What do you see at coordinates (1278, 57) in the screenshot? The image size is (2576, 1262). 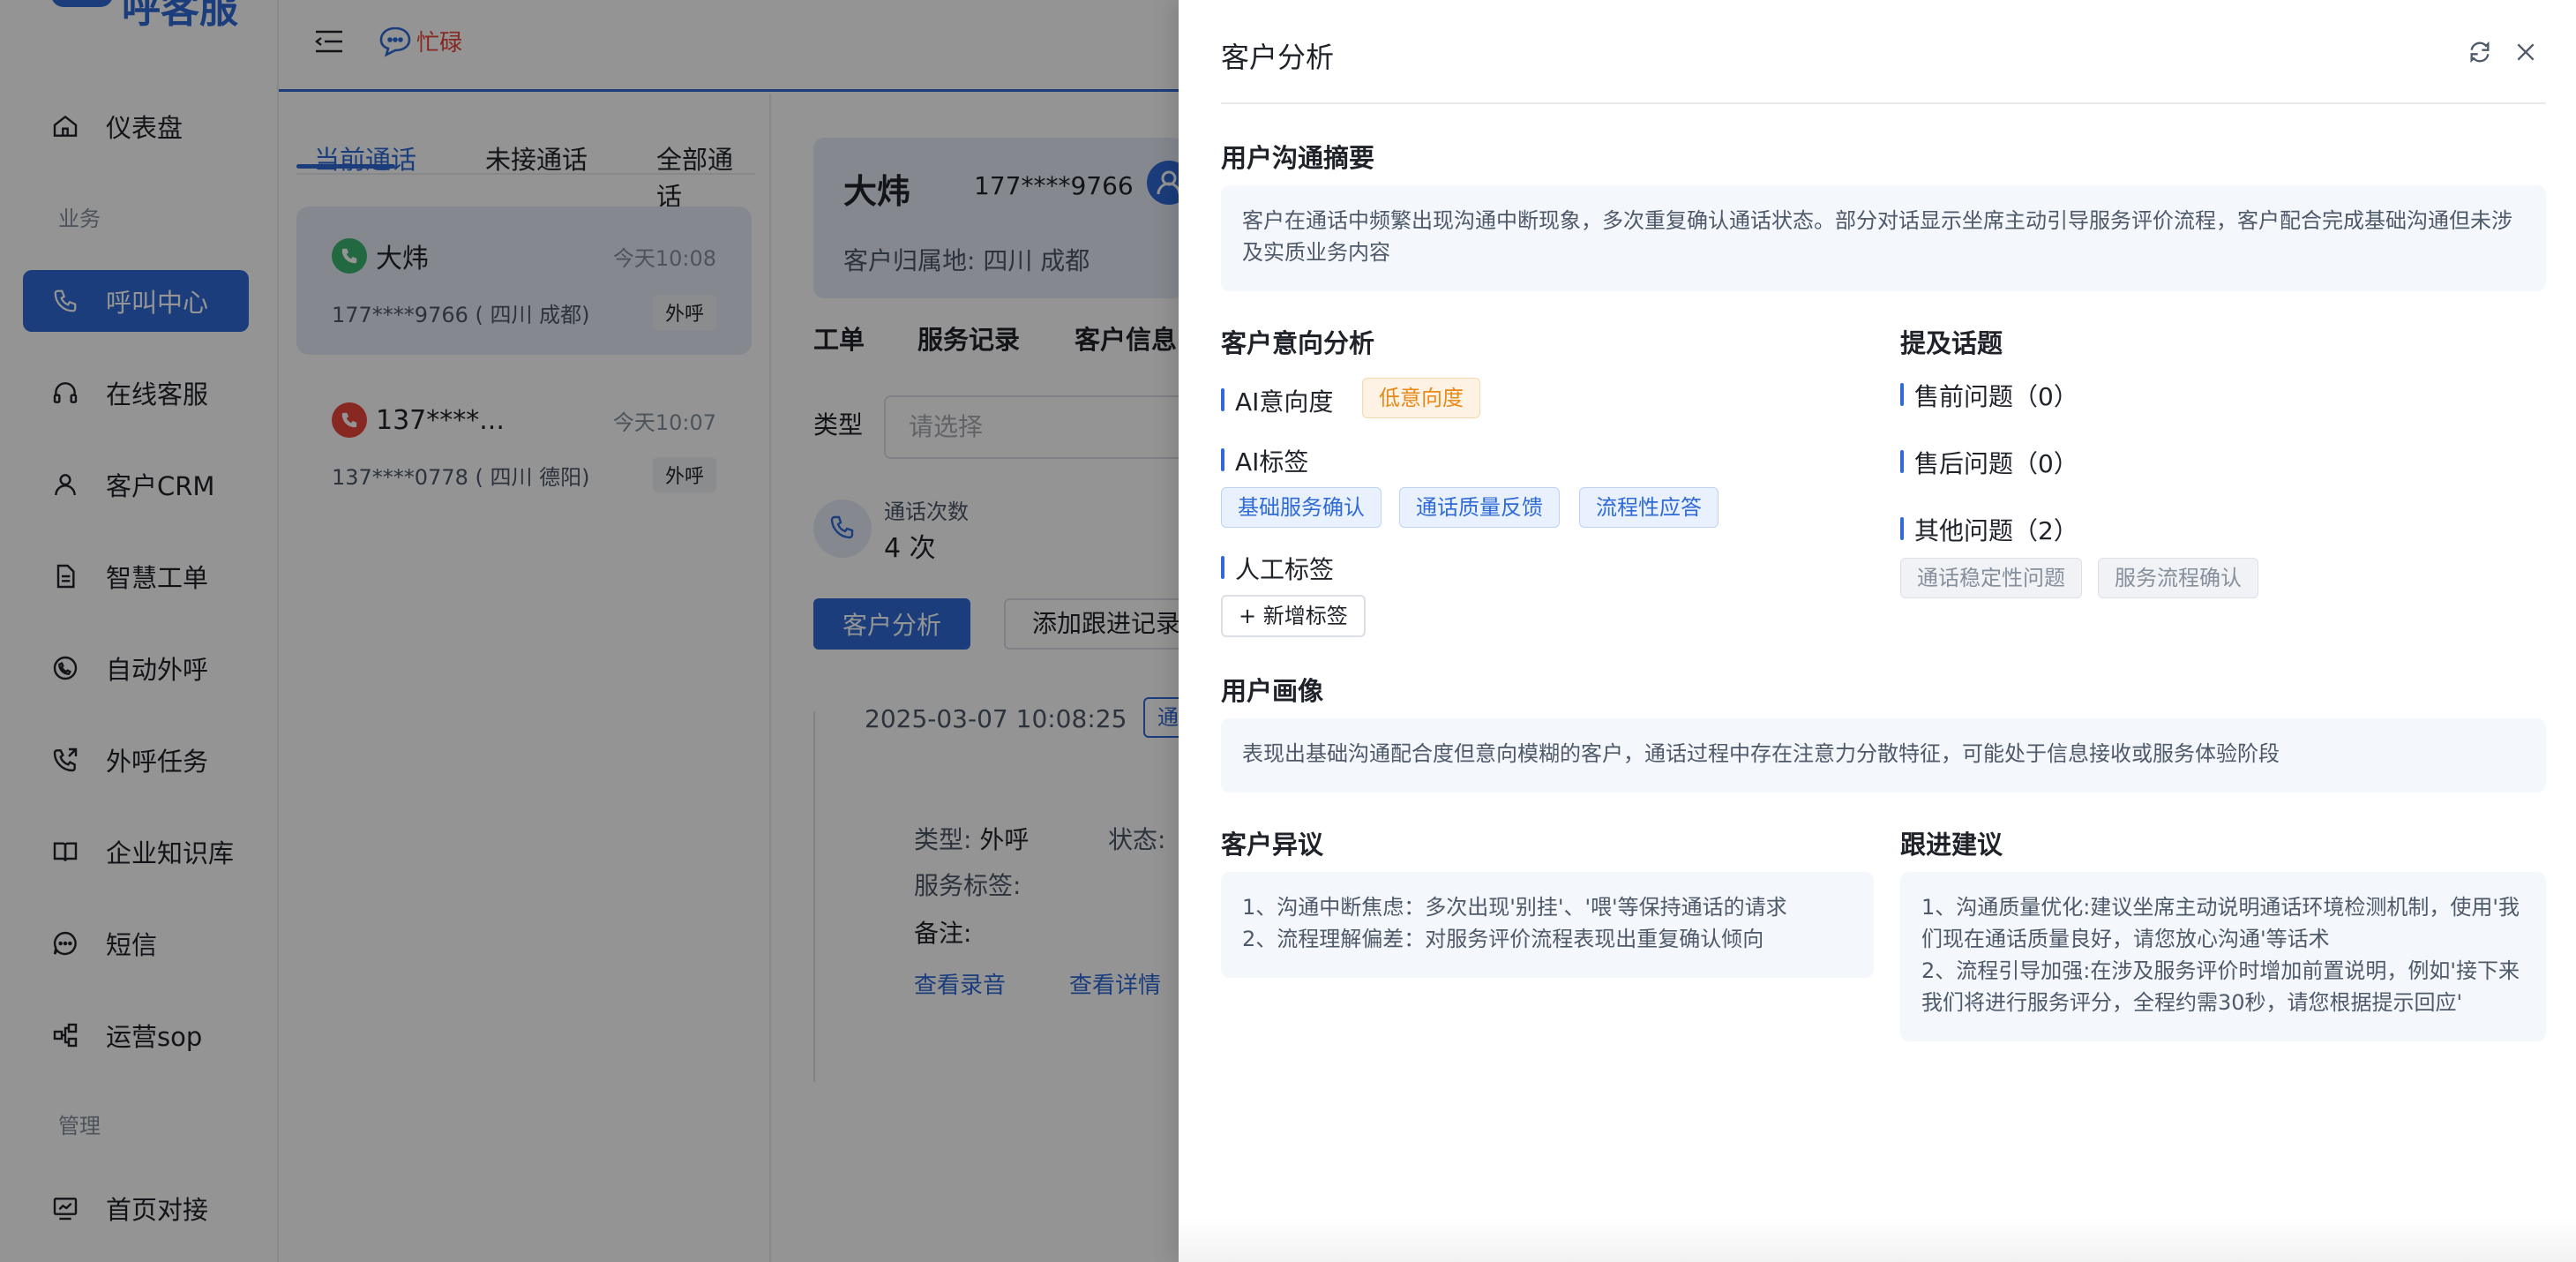 I see `drawer-title: 客户分析` at bounding box center [1278, 57].